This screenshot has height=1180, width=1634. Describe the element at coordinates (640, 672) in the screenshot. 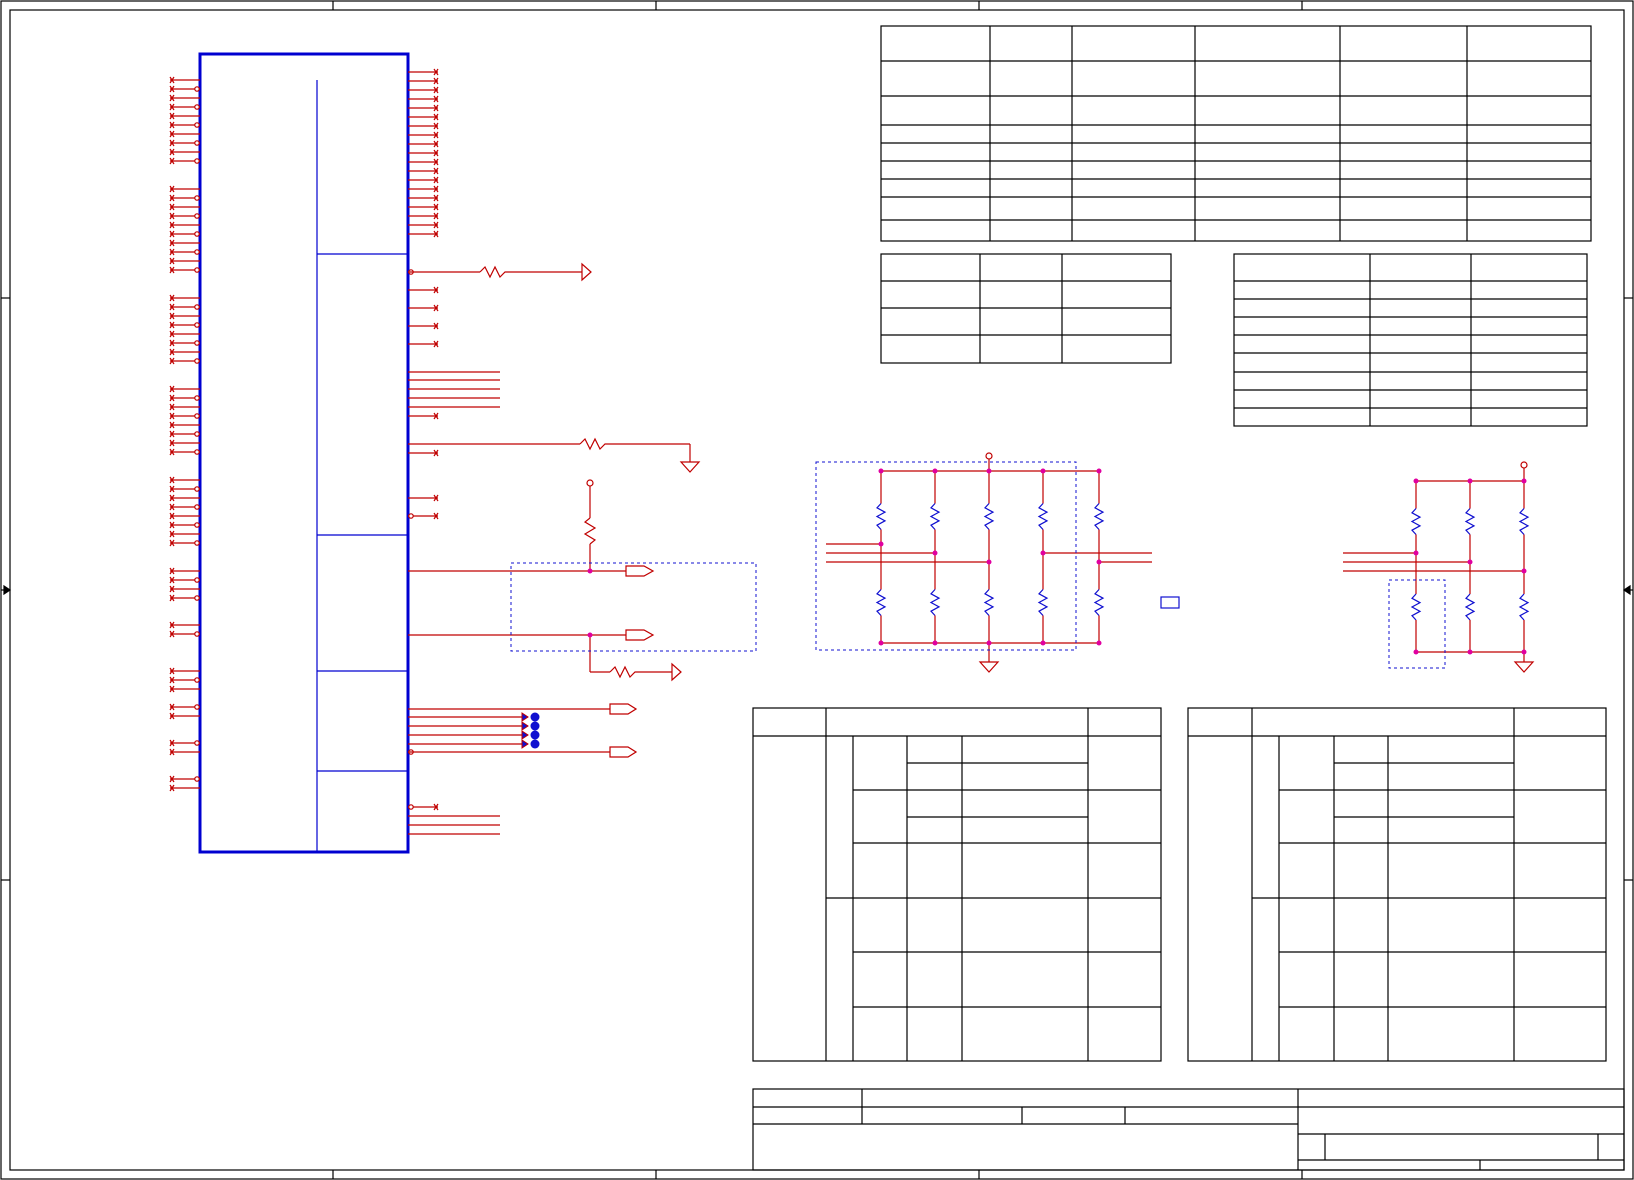

I see `resistor-r4` at that location.